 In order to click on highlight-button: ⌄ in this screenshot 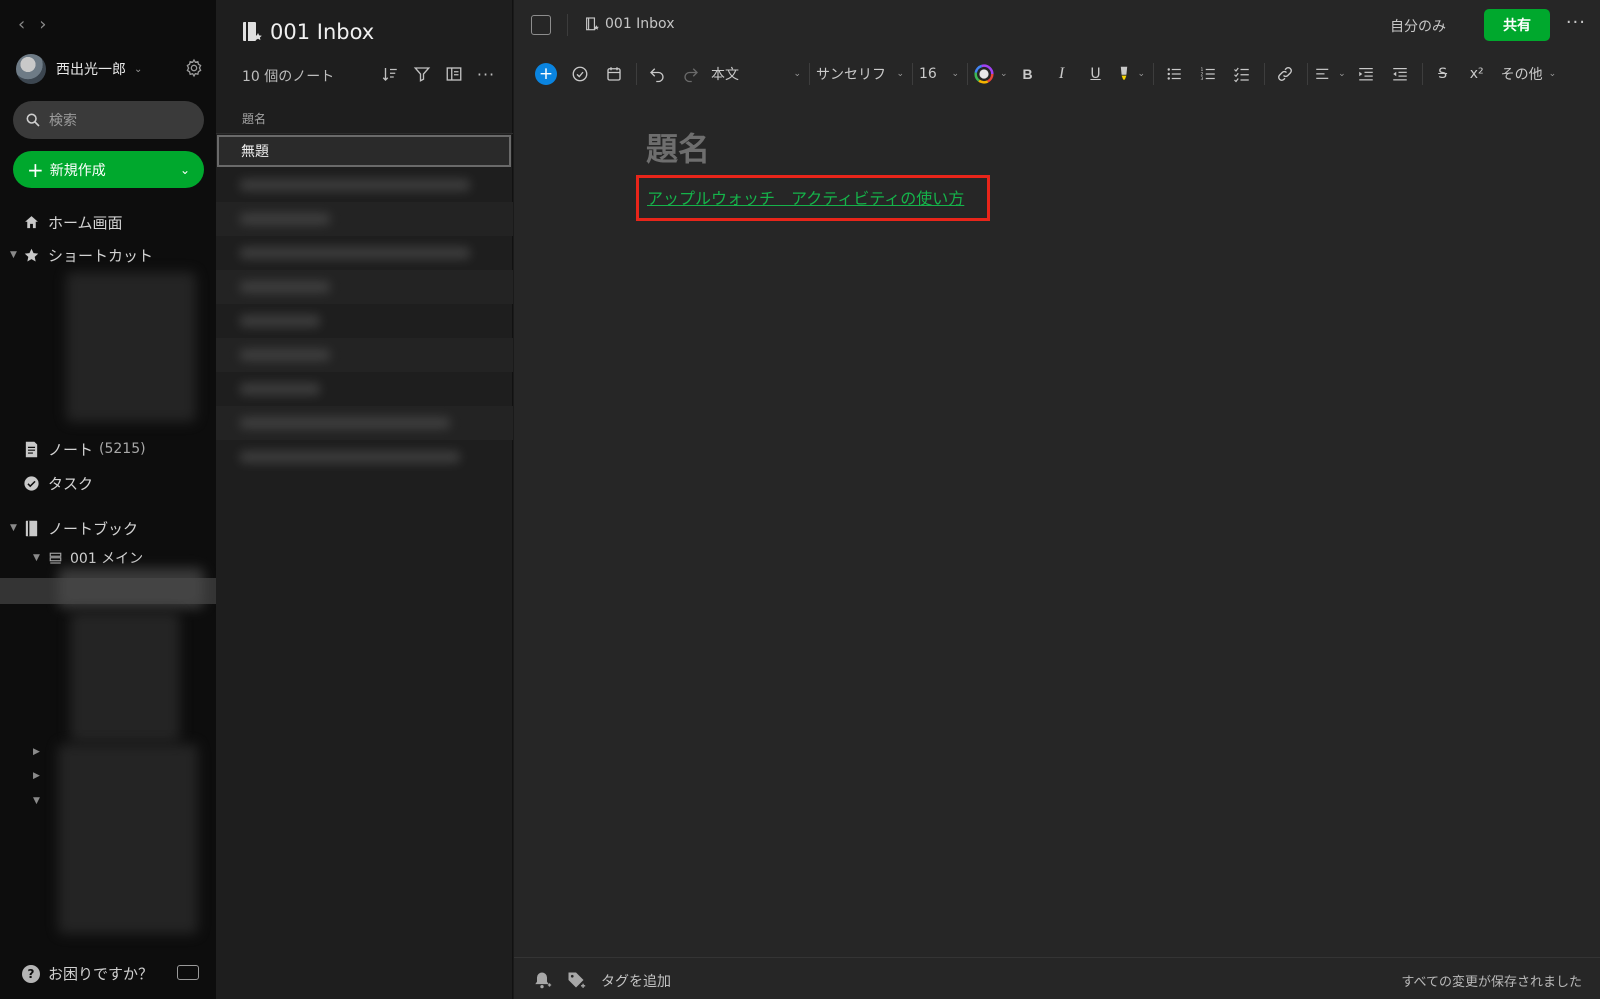, I will do `click(1130, 74)`.